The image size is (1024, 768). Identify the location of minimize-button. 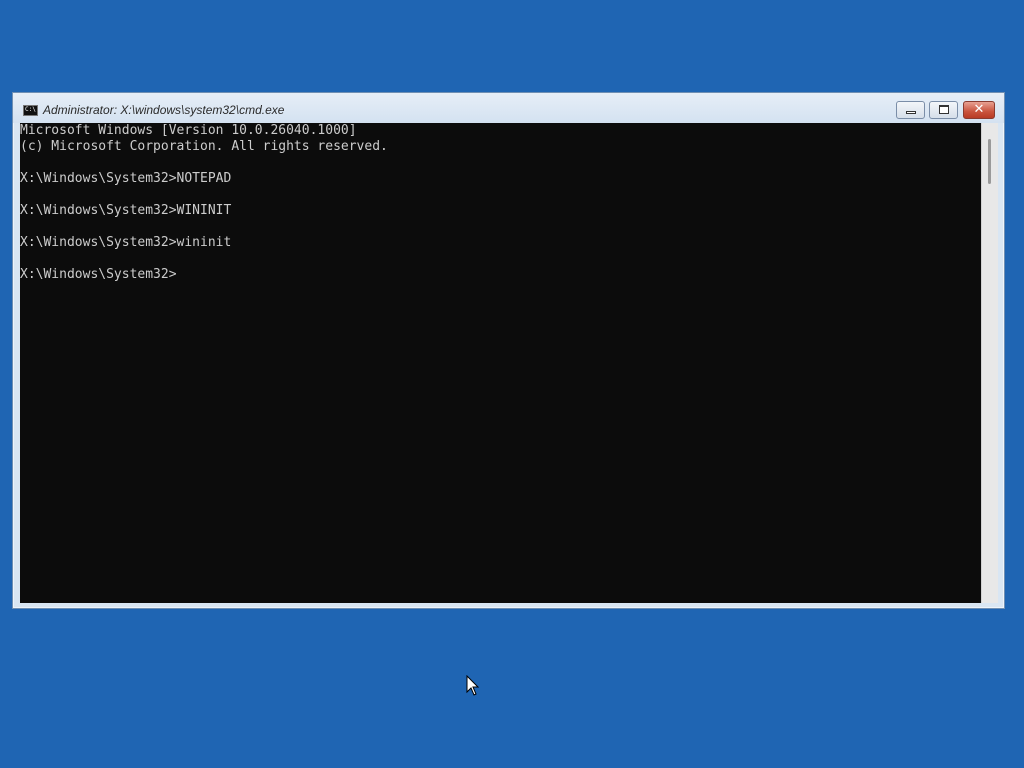
(910, 110).